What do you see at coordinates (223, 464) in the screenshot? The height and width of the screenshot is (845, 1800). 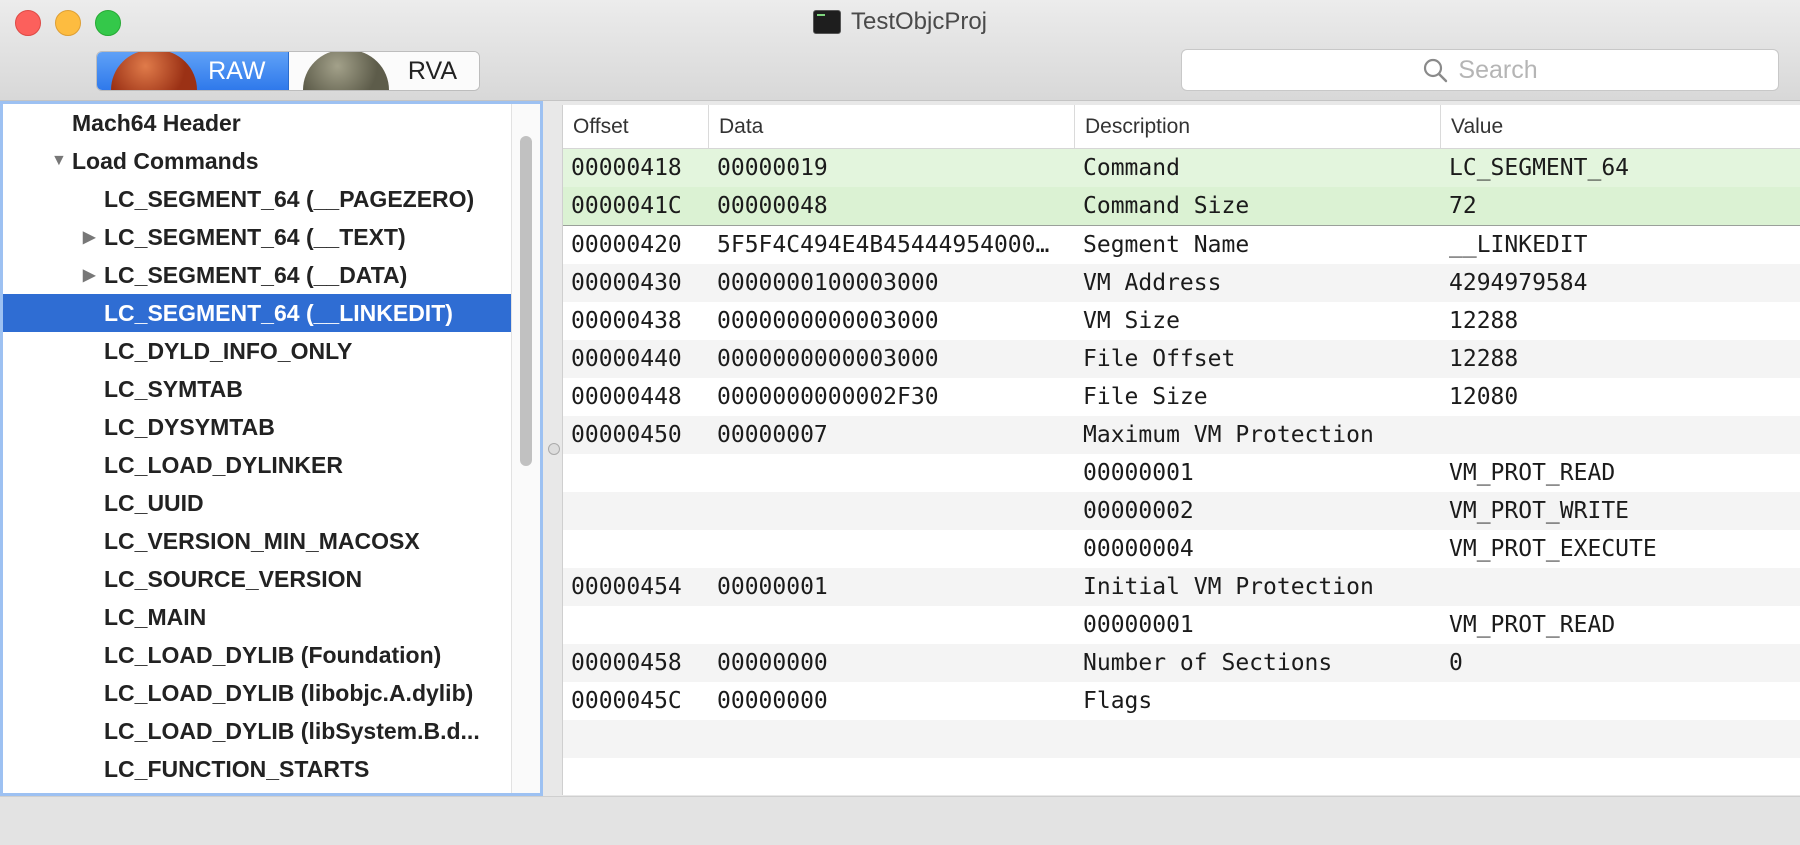 I see `tree-item-label: LC_LOAD_DYLINKER` at bounding box center [223, 464].